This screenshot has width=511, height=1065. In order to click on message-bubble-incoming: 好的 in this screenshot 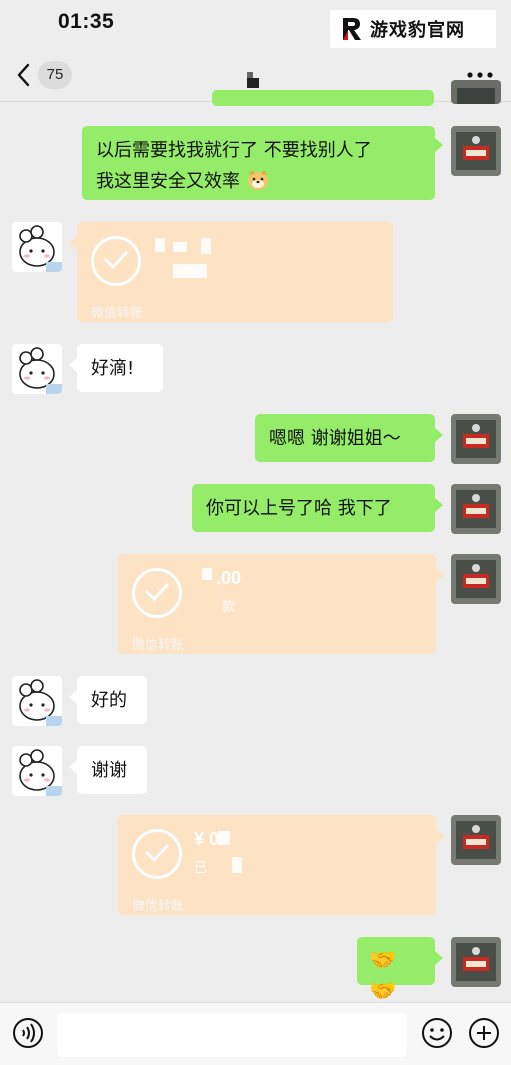, I will do `click(112, 700)`.